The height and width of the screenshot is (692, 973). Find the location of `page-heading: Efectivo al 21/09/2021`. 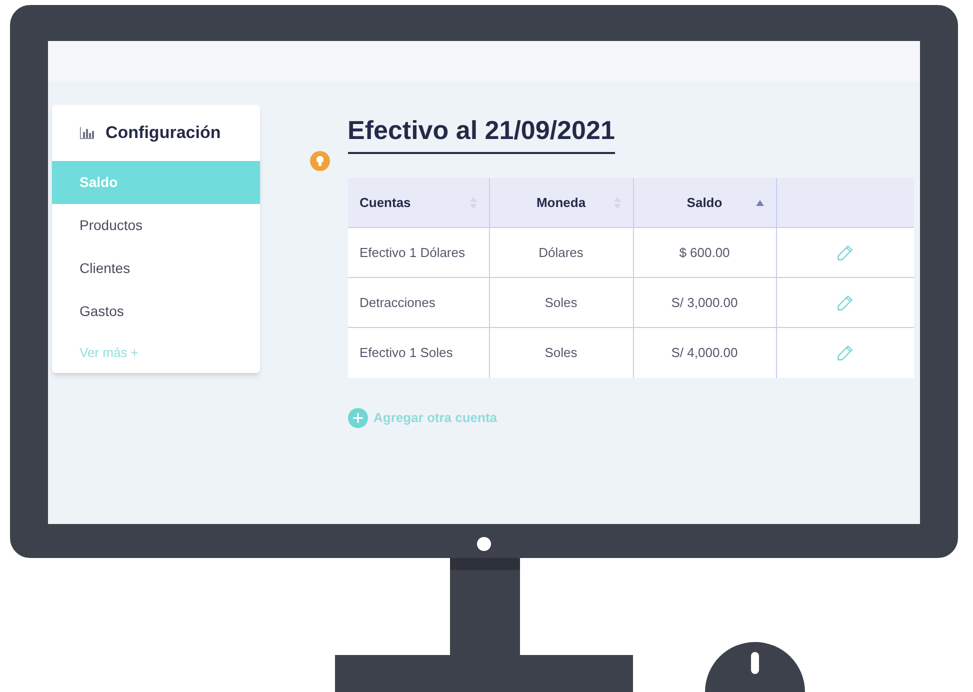

page-heading: Efectivo al 21/09/2021 is located at coordinates (481, 132).